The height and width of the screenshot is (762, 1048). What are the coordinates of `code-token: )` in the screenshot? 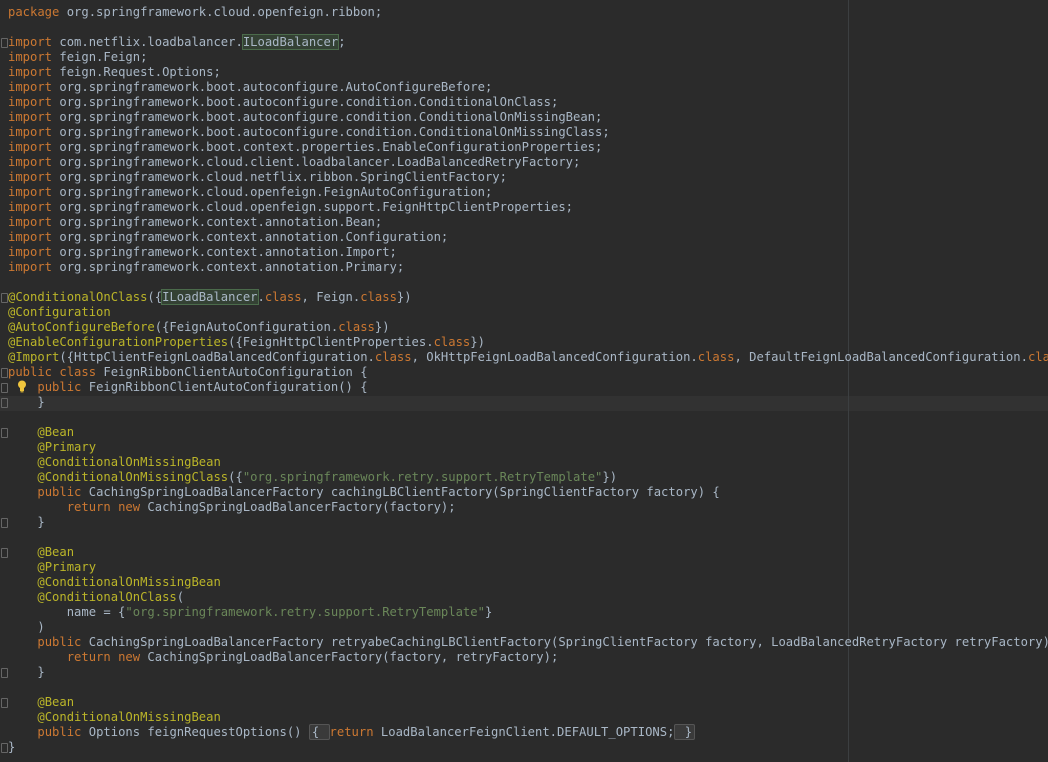 It's located at (26, 627).